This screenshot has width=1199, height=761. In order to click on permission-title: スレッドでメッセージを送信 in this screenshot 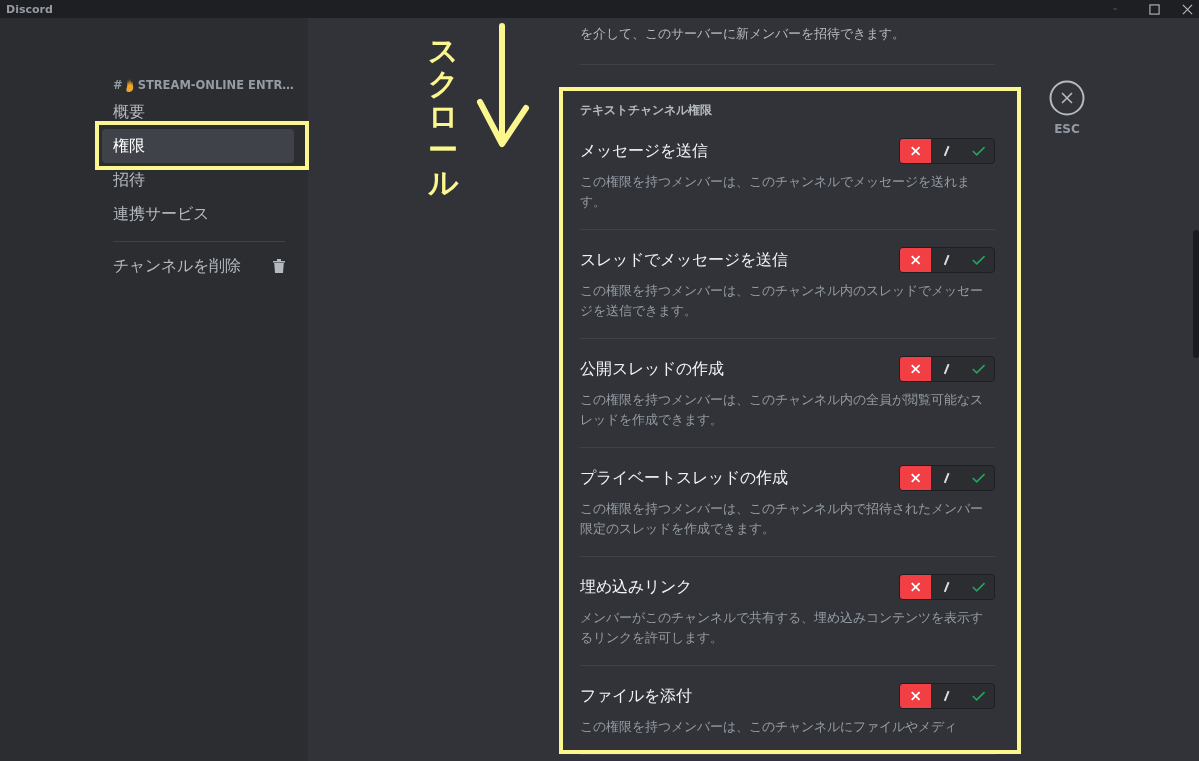, I will do `click(684, 260)`.